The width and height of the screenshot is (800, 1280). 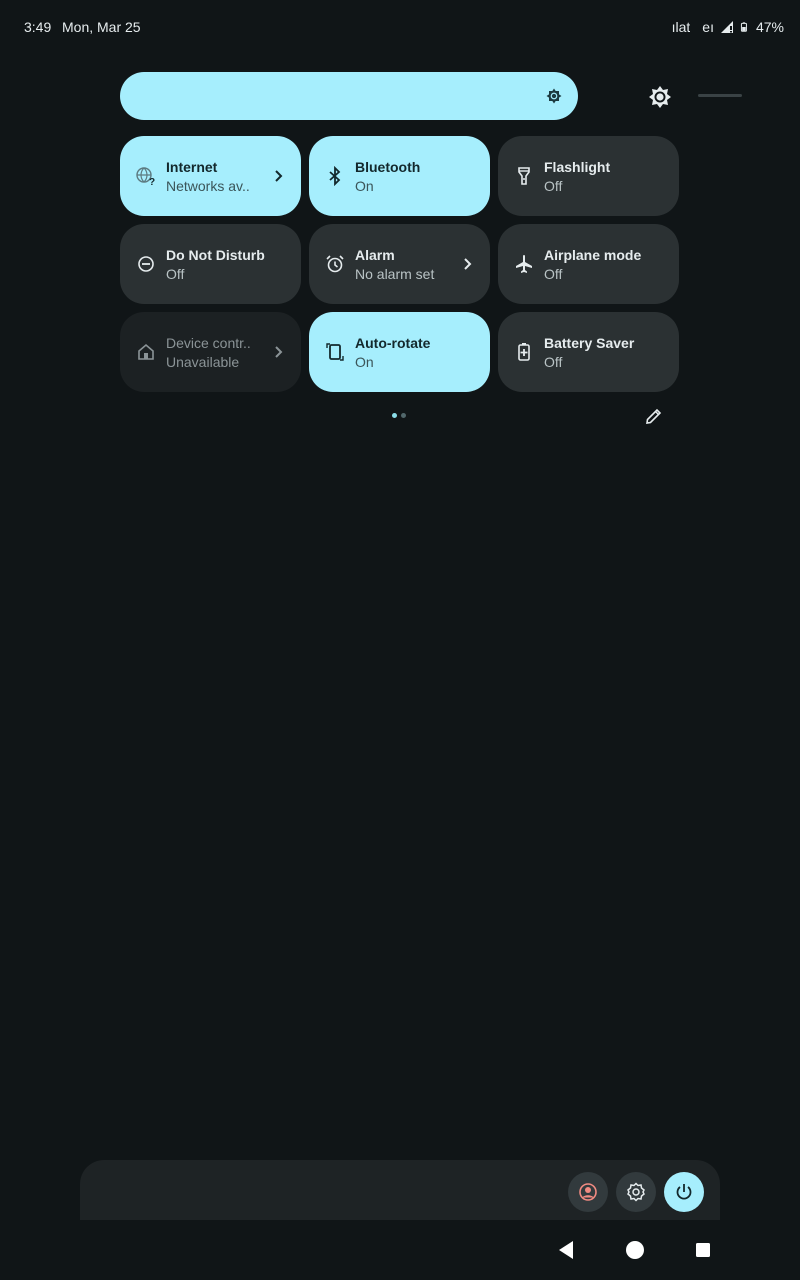 I want to click on user-icon, so click(x=588, y=1192).